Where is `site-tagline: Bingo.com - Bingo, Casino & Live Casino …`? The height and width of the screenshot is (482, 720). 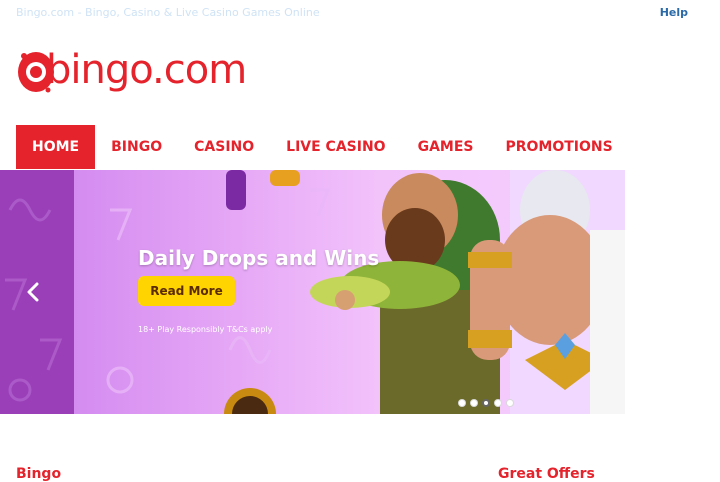 site-tagline: Bingo.com - Bingo, Casino & Live Casino … is located at coordinates (168, 12).